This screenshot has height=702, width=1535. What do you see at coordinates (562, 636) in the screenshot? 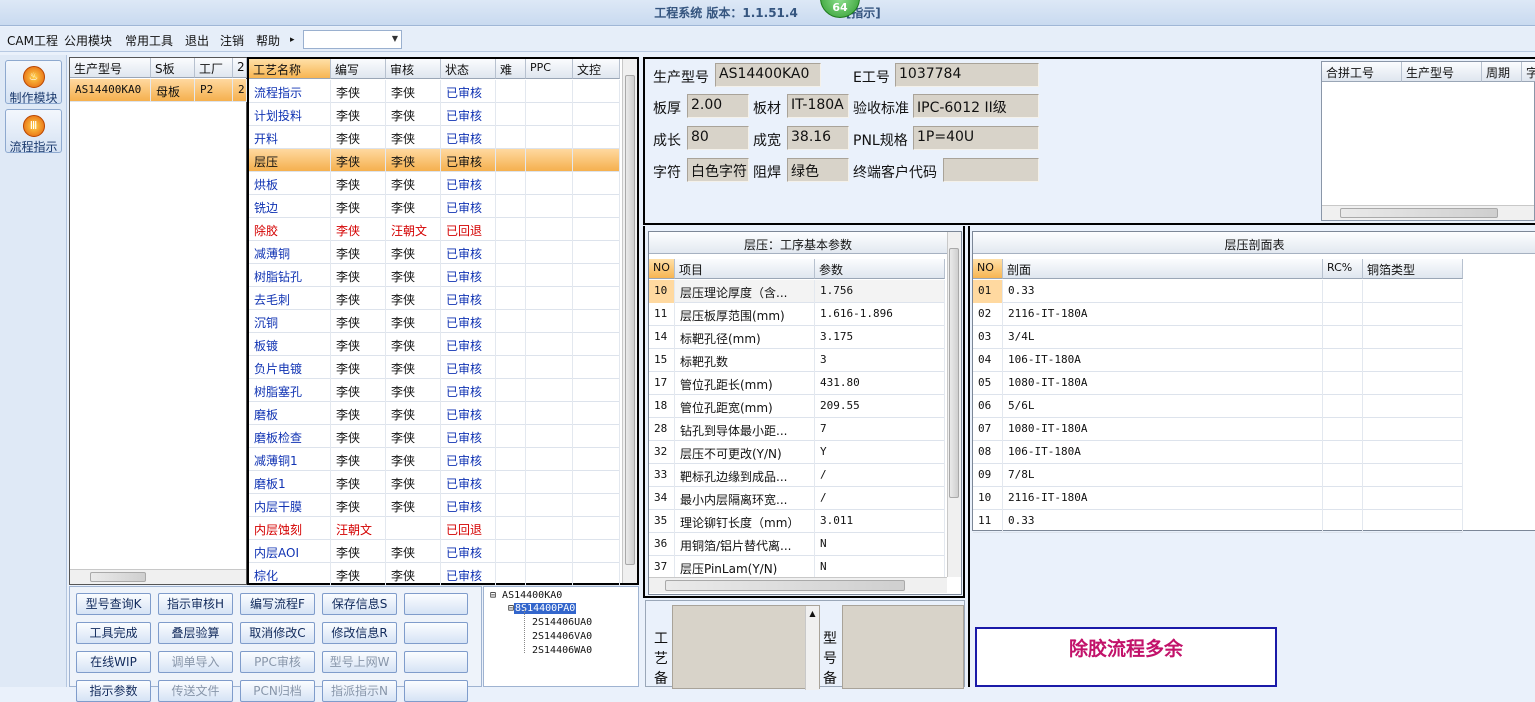
I see `tree-leaf: 2S14406VA0` at bounding box center [562, 636].